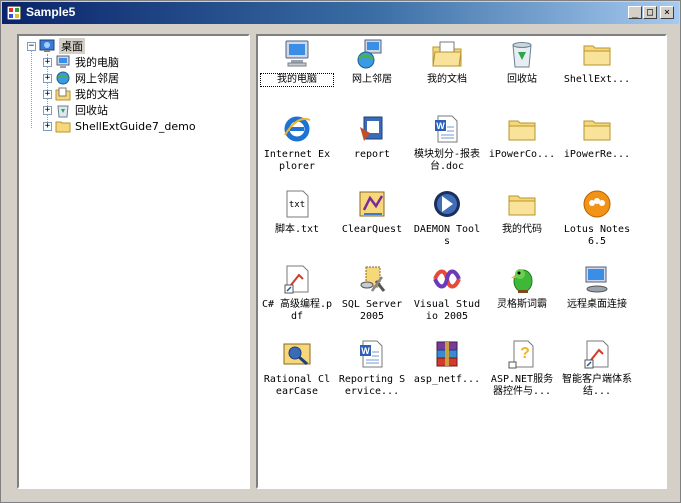 The width and height of the screenshot is (681, 503). Describe the element at coordinates (522, 55) in the screenshot. I see `recycle-bin-icon` at that location.